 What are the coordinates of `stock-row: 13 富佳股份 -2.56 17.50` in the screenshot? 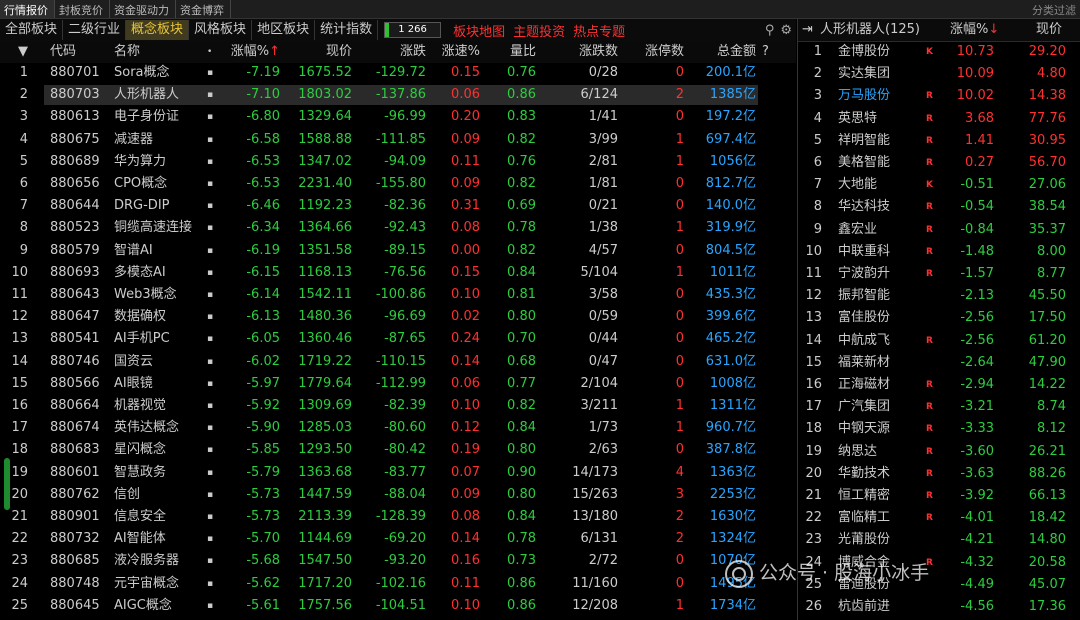 It's located at (939, 318).